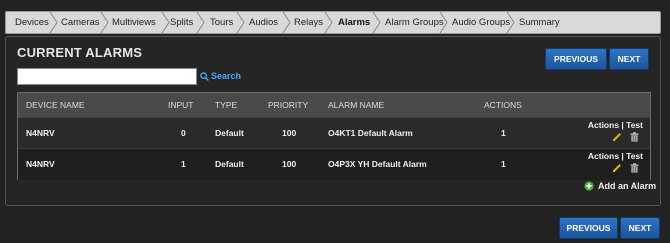  Describe the element at coordinates (414, 22) in the screenshot. I see `breadcrumb-alarm-groups: Alarm Groups` at that location.